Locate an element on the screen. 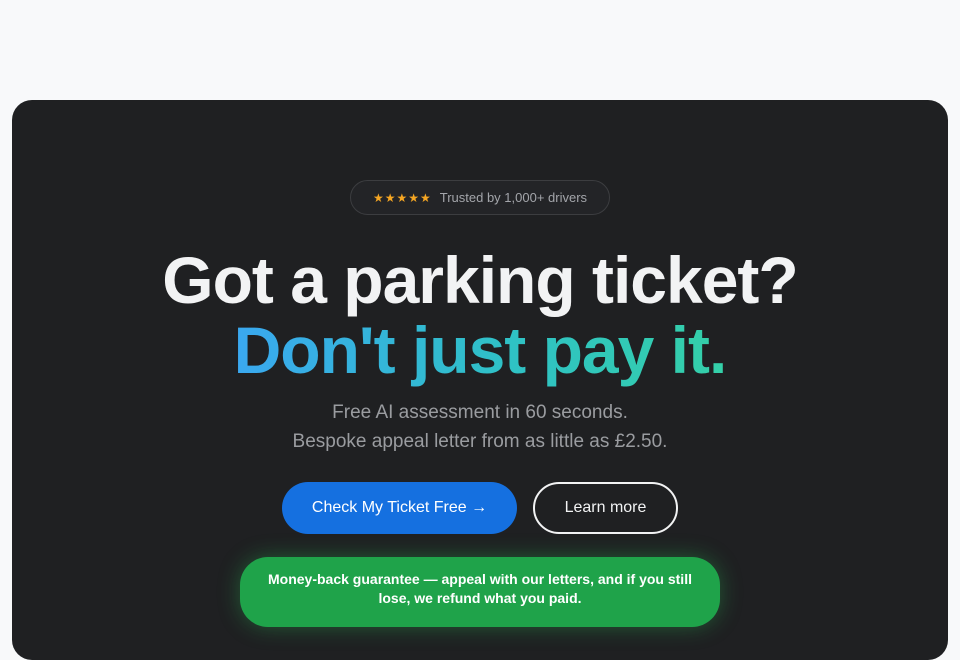  rating-stars-icon: ★★★★★ is located at coordinates (402, 197).